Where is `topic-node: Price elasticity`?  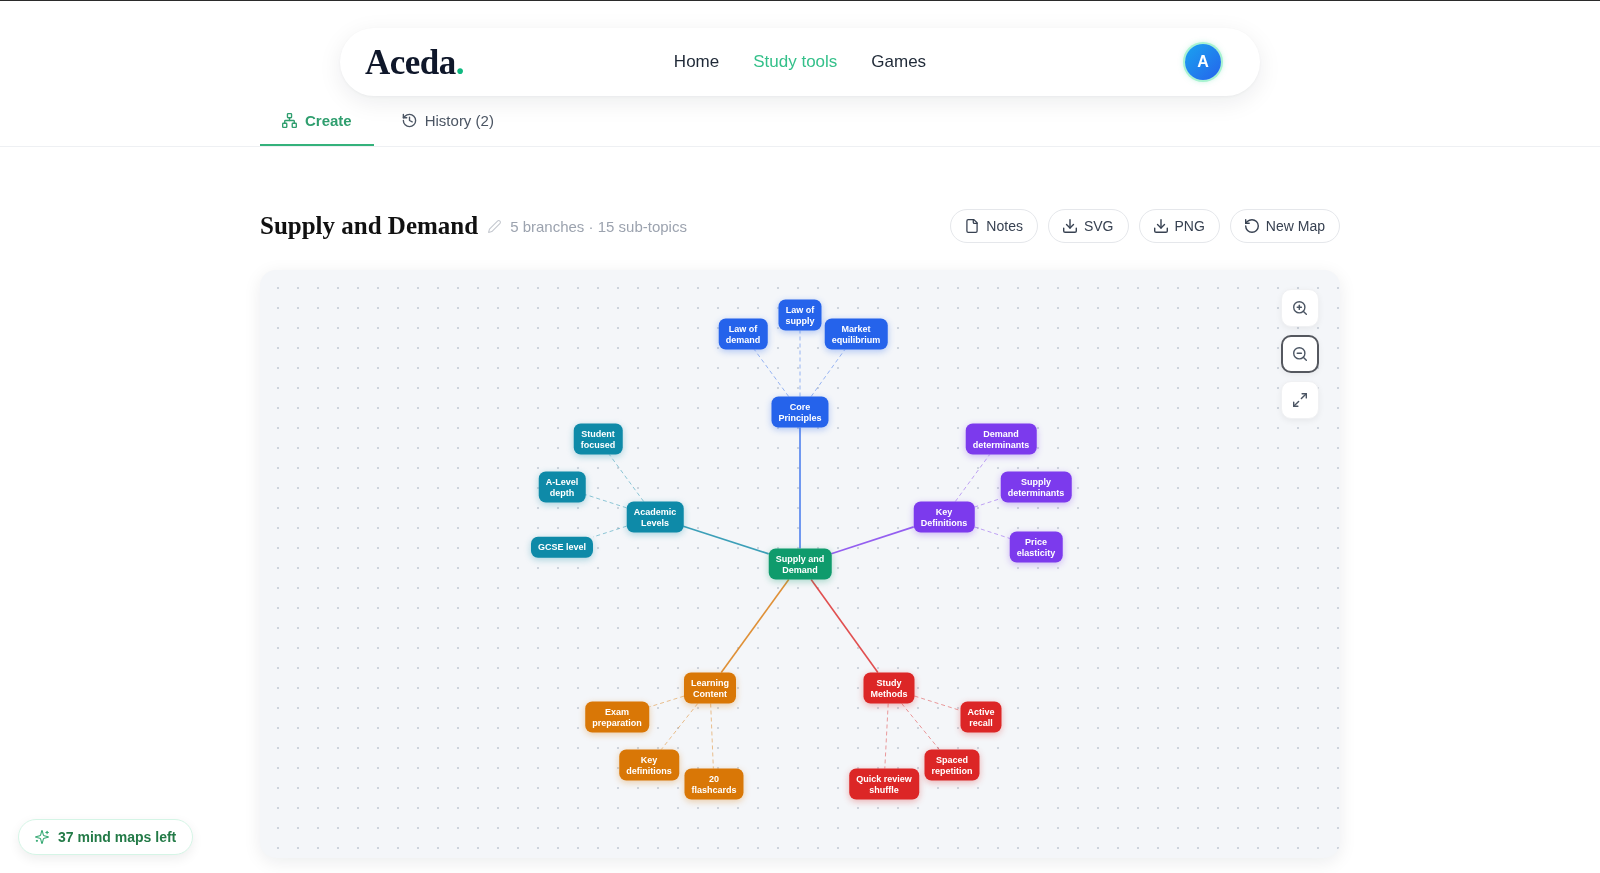
topic-node: Price elasticity is located at coordinates (1036, 547).